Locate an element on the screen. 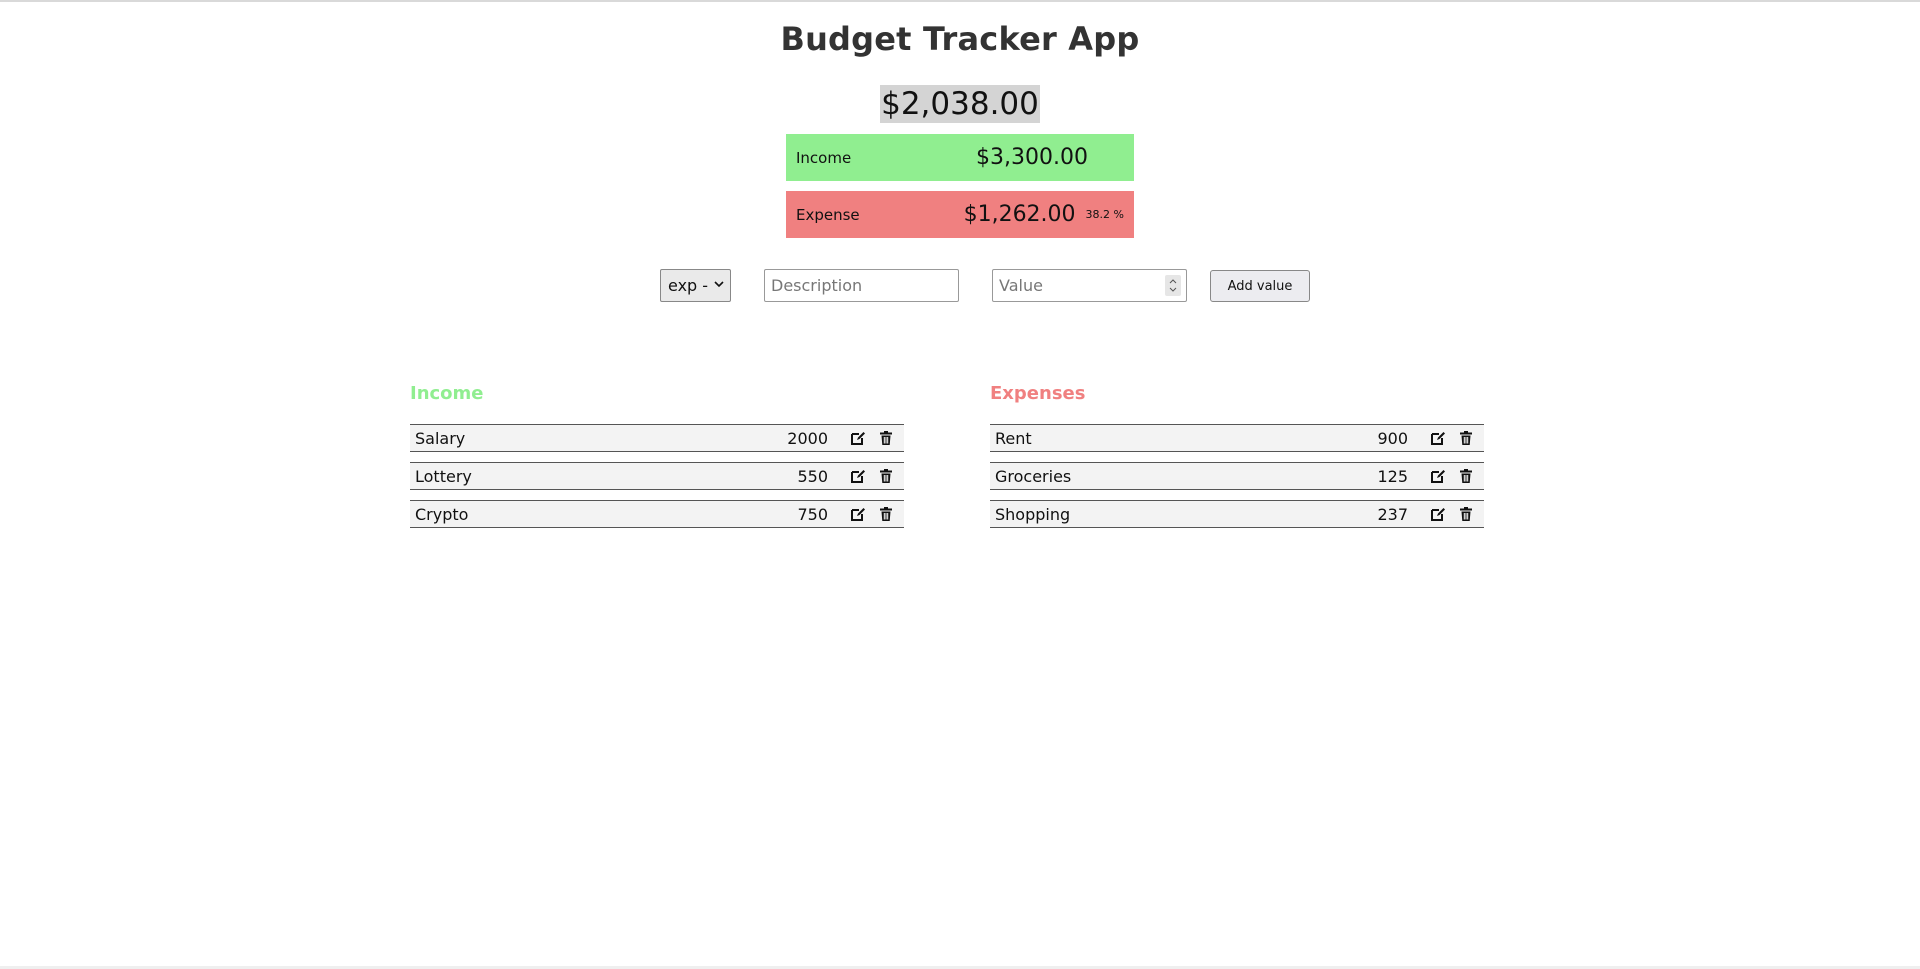 This screenshot has width=1920, height=969. value-spinner is located at coordinates (1173, 285).